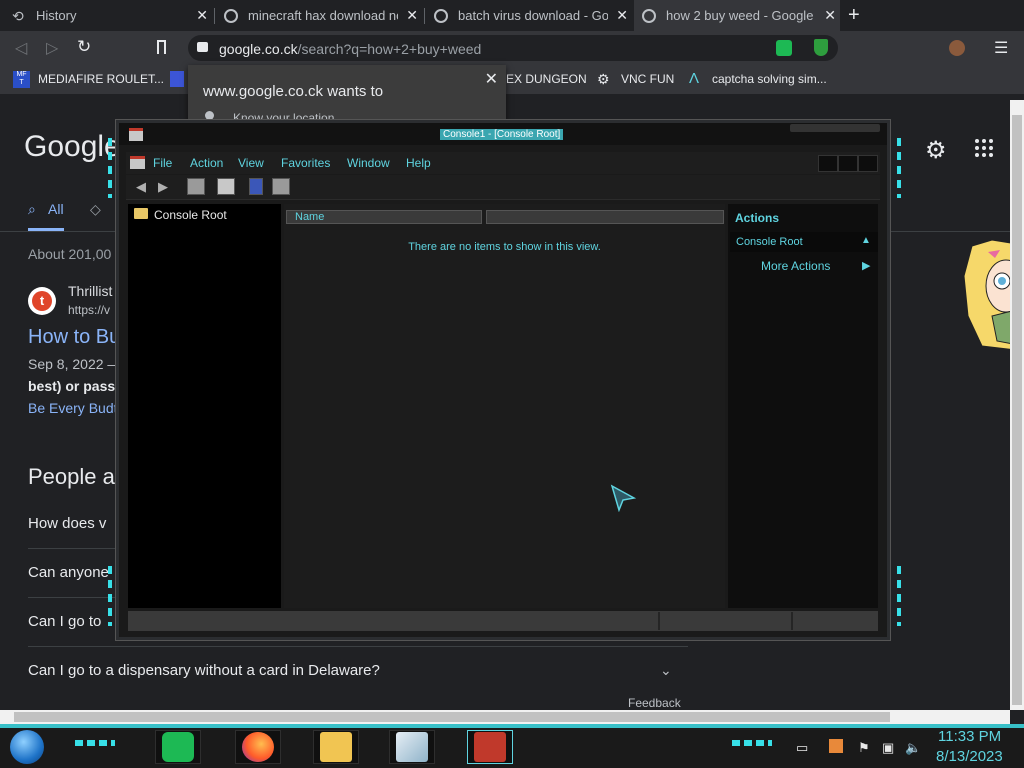  What do you see at coordinates (802, 748) in the screenshot?
I see `keyboard-icon: ▭` at bounding box center [802, 748].